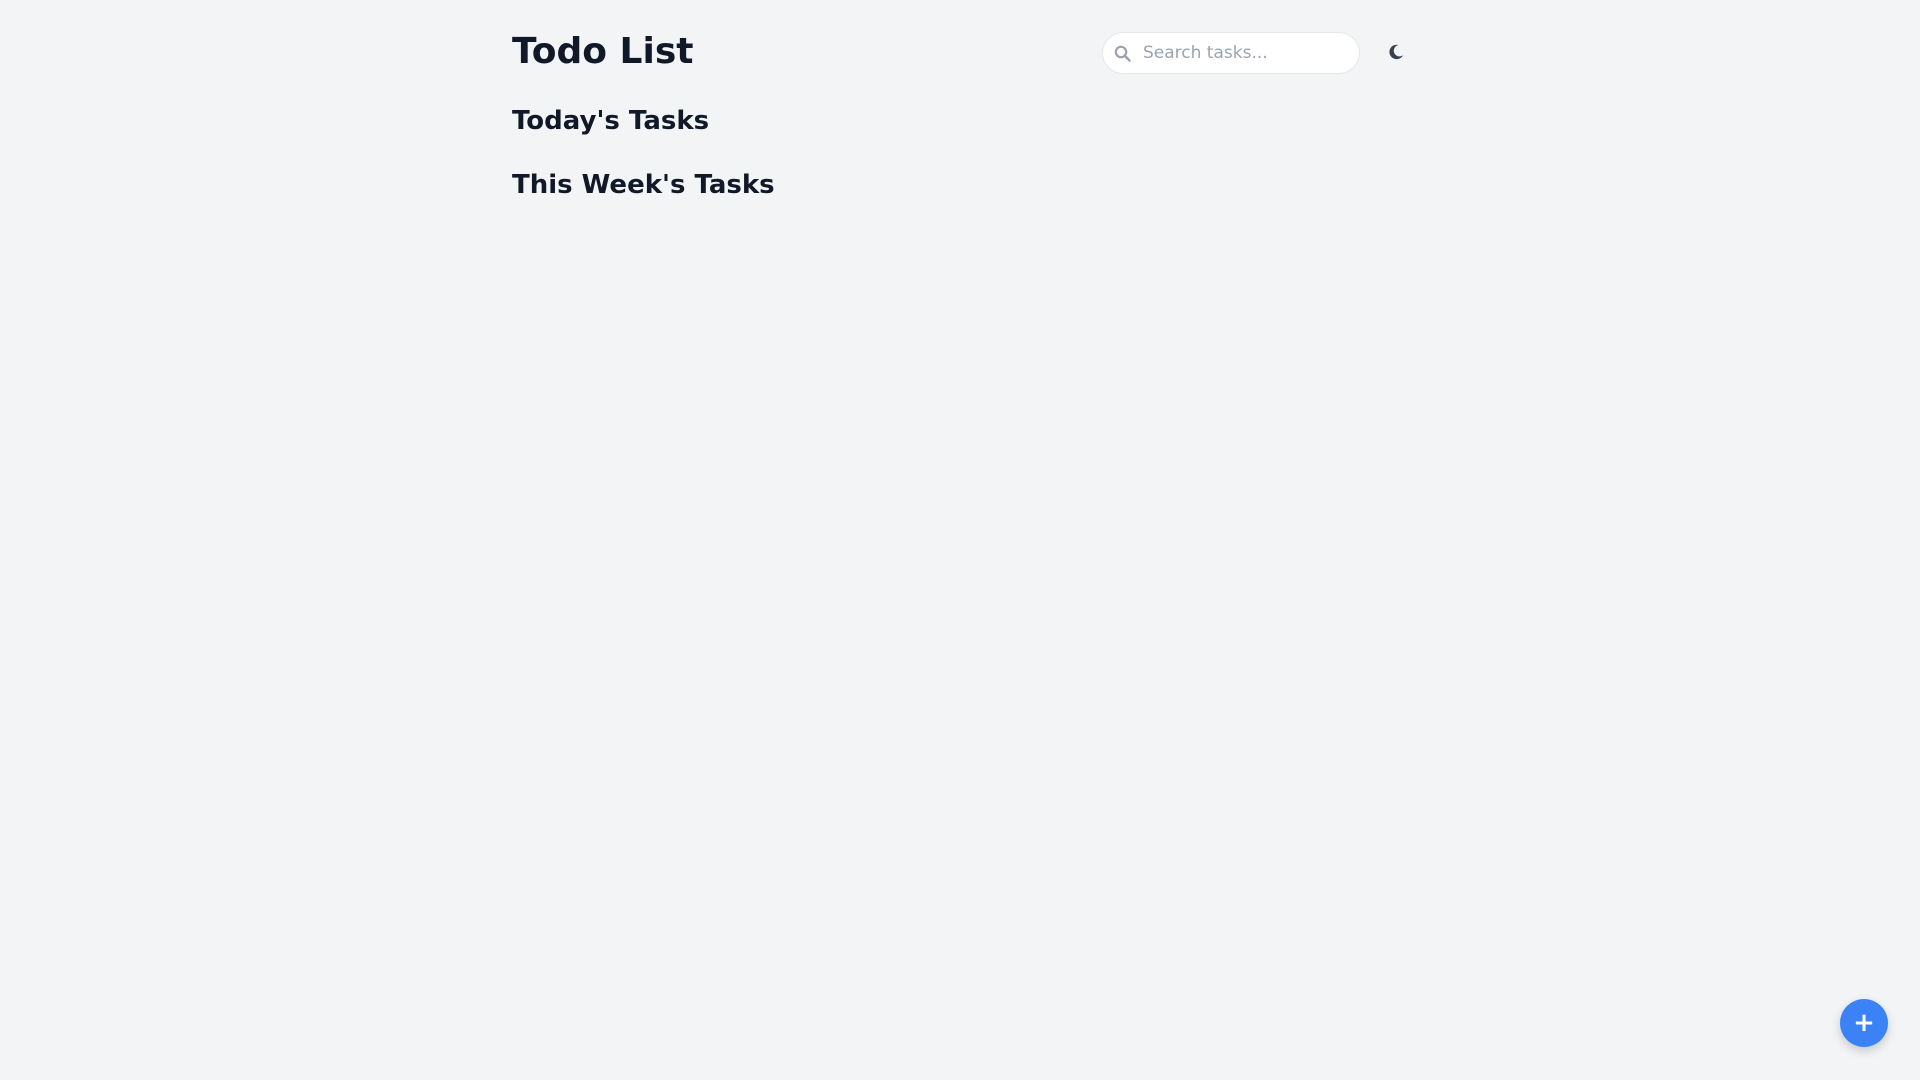 The height and width of the screenshot is (1080, 1920). What do you see at coordinates (1123, 54) in the screenshot?
I see `search-icon` at bounding box center [1123, 54].